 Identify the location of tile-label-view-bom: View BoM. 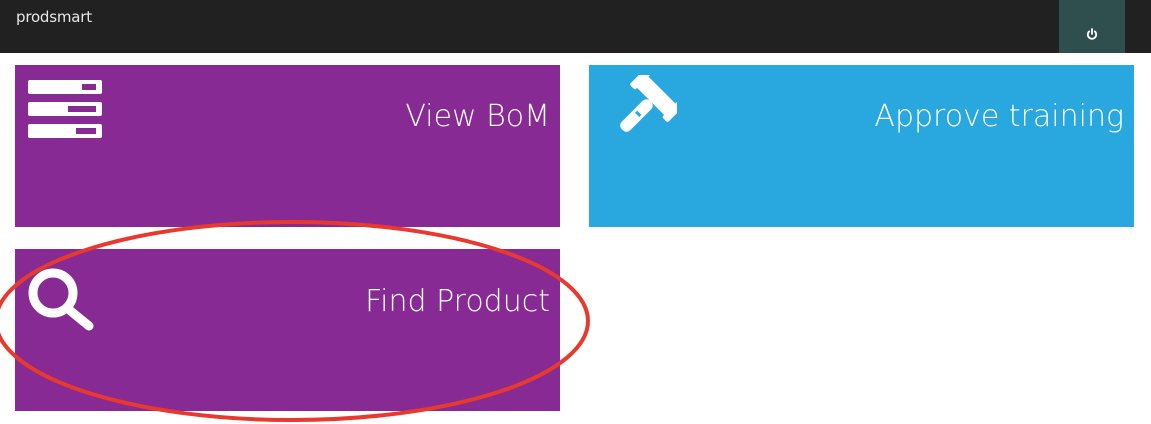
(477, 116).